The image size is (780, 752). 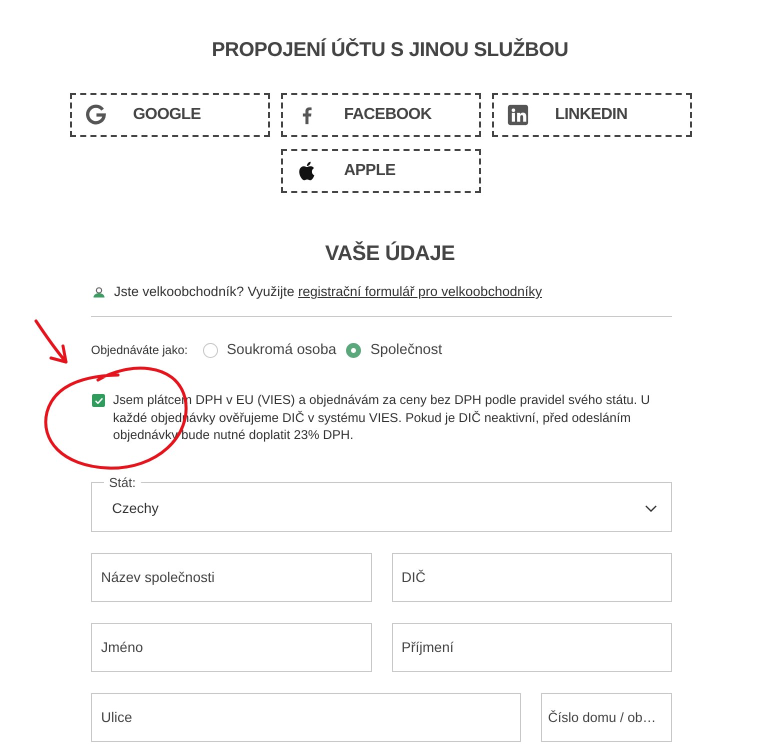 What do you see at coordinates (306, 717) in the screenshot?
I see `input-field: Ulice` at bounding box center [306, 717].